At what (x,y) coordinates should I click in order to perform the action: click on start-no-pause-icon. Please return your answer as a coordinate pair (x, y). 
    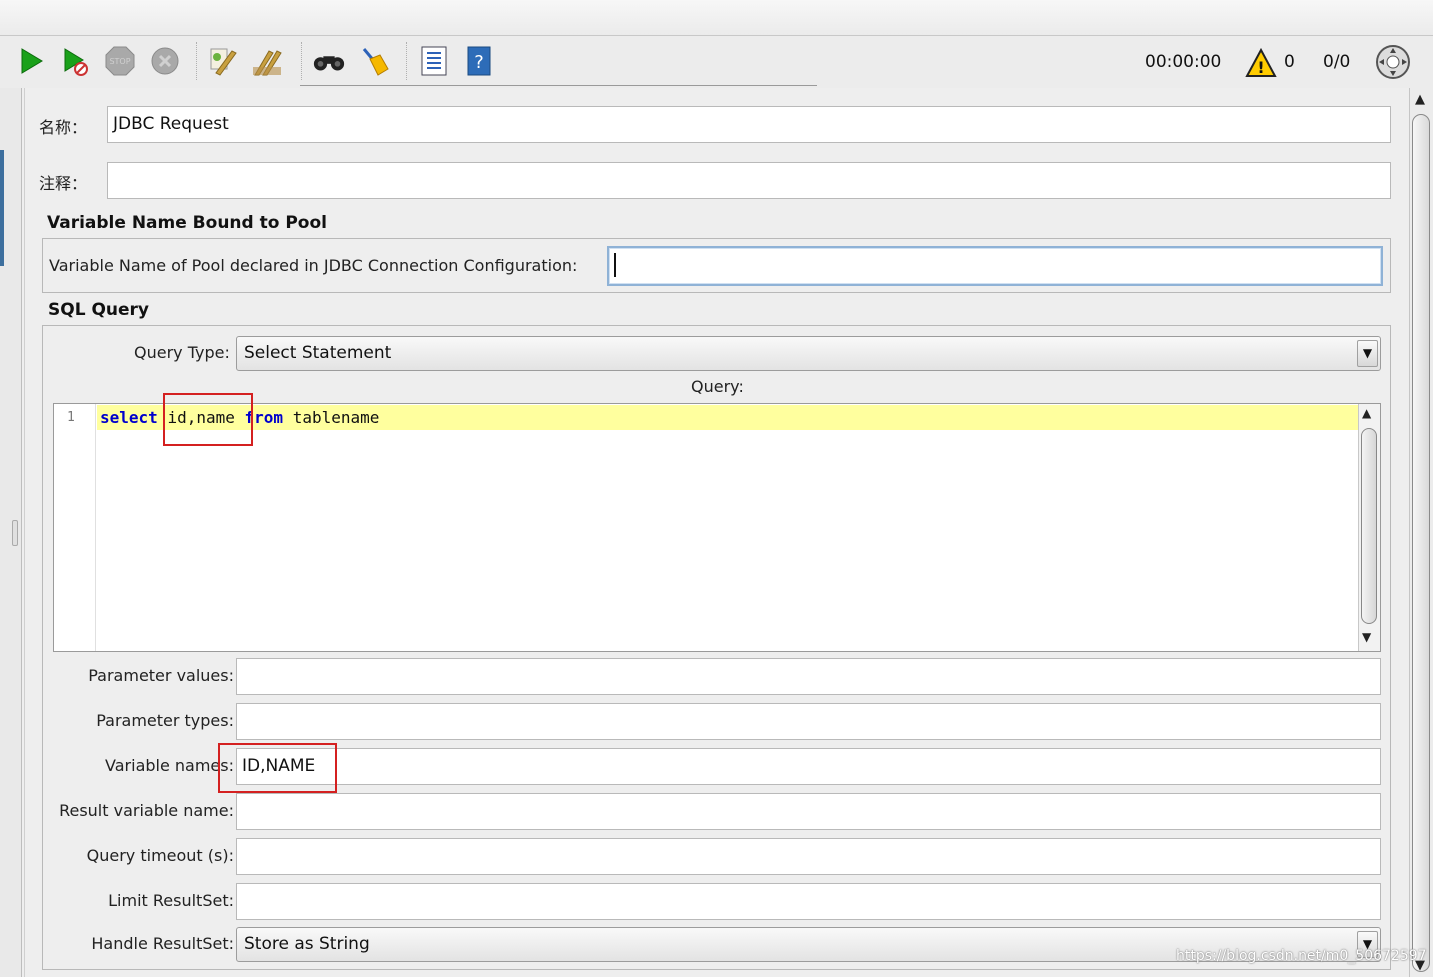
    Looking at the image, I should click on (75, 61).